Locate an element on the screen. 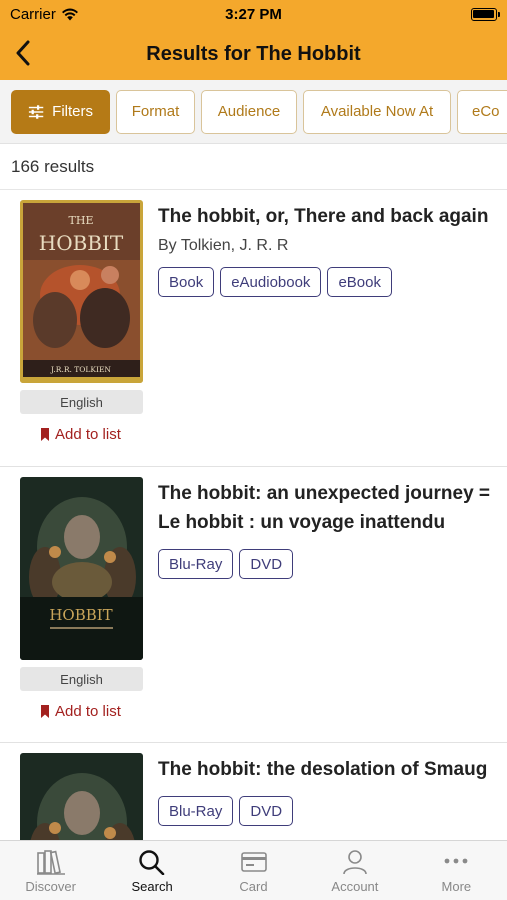 The width and height of the screenshot is (507, 900). chevron-left-icon is located at coordinates (23, 53).